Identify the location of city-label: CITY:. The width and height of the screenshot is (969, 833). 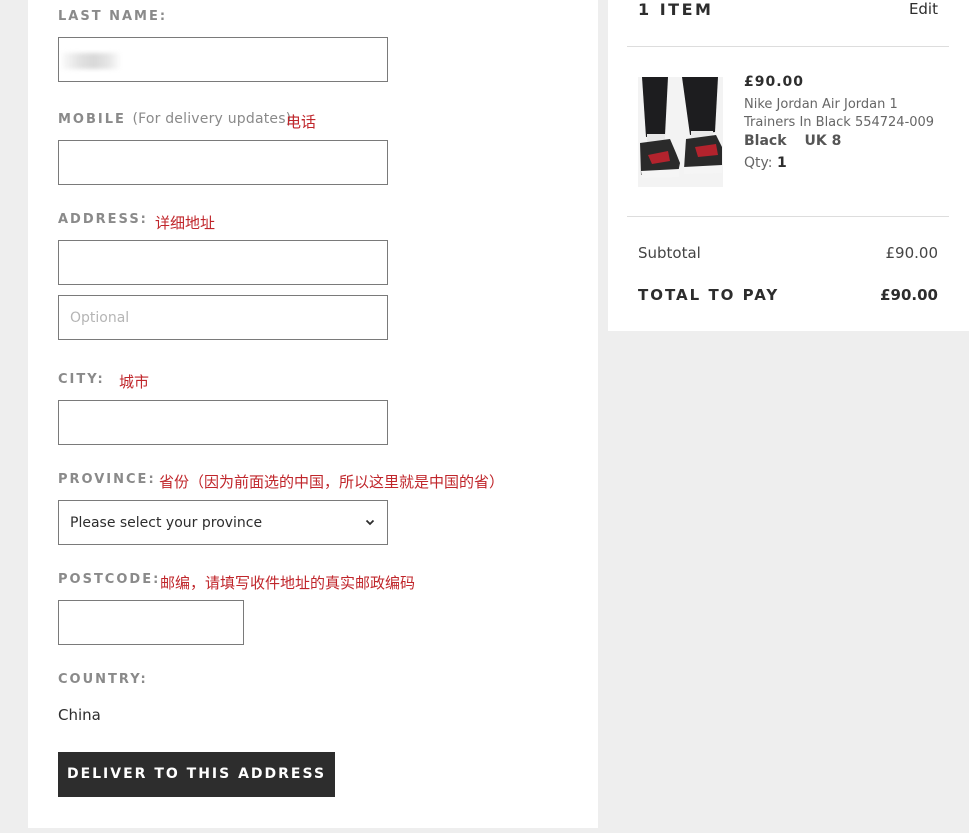
(81, 379).